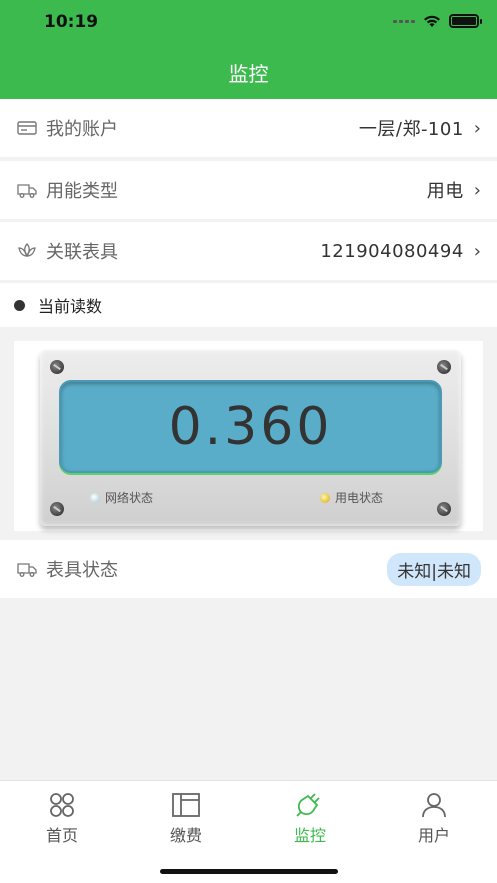  Describe the element at coordinates (248, 49) in the screenshot. I see `app-header: 10:19 监控` at that location.